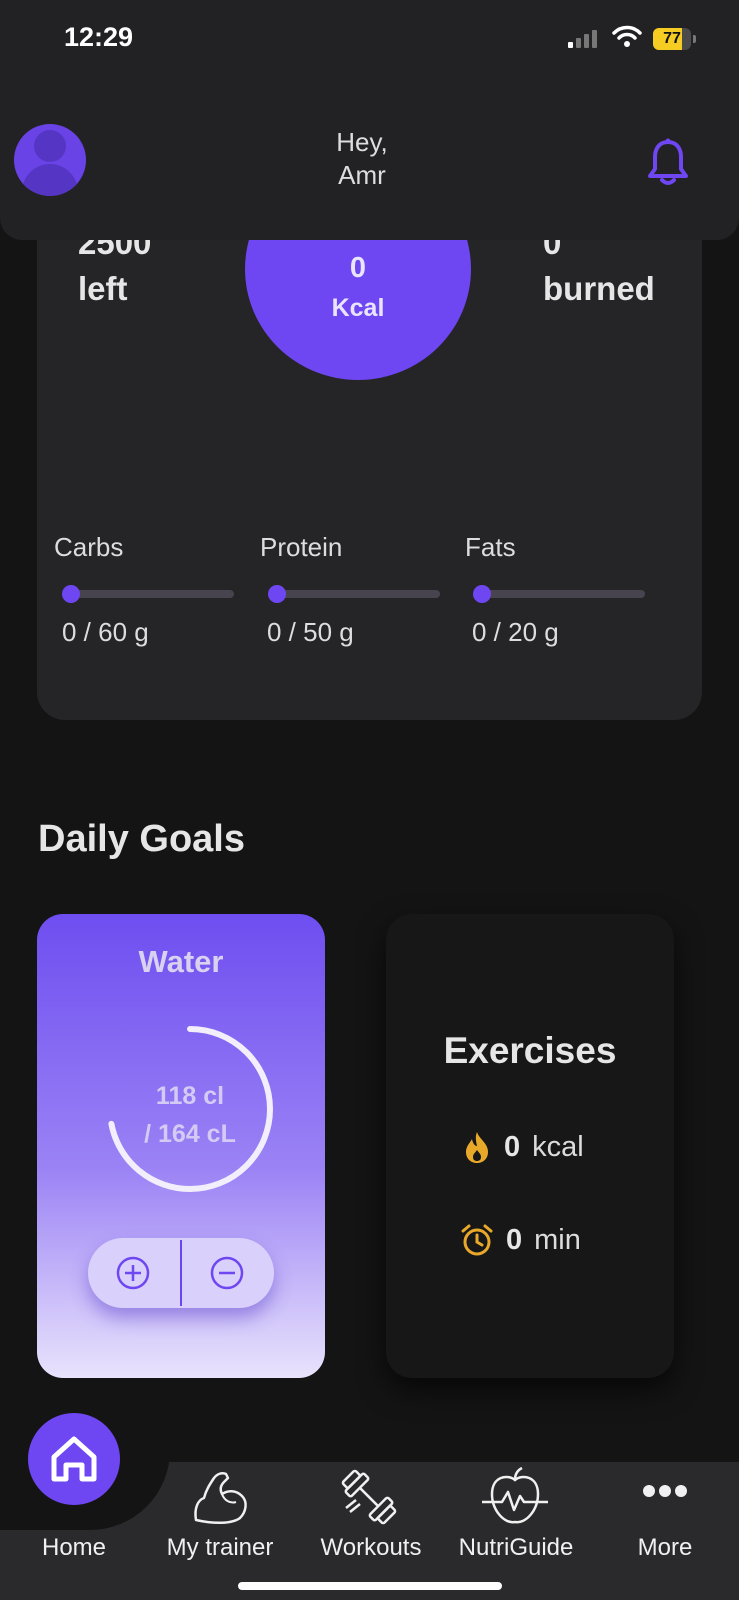  What do you see at coordinates (665, 1491) in the screenshot?
I see `more-dots-icon` at bounding box center [665, 1491].